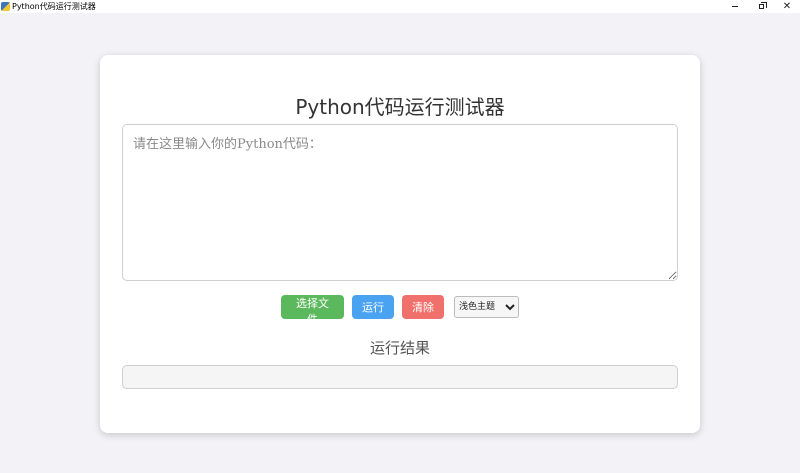 The width and height of the screenshot is (800, 473). I want to click on result-output, so click(400, 377).